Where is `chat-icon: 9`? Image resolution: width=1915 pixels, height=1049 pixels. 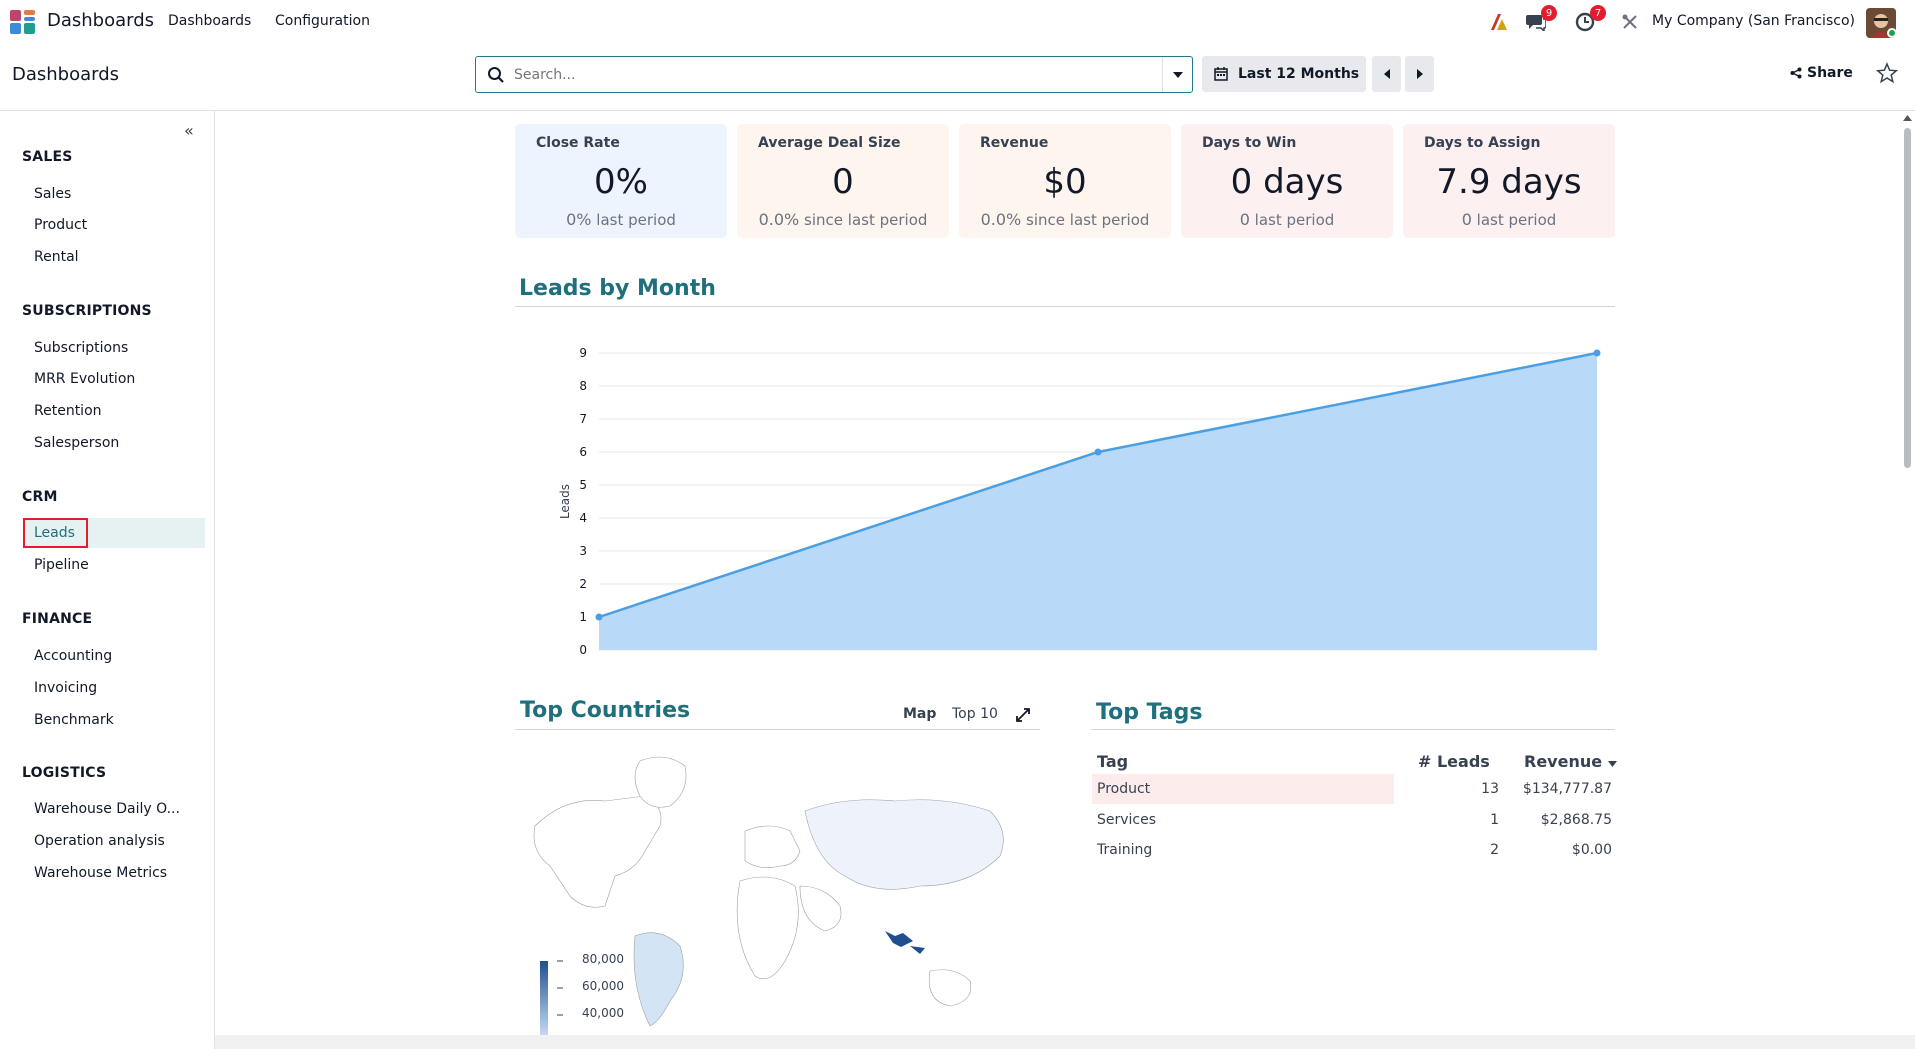
chat-icon: 9 is located at coordinates (1541, 19).